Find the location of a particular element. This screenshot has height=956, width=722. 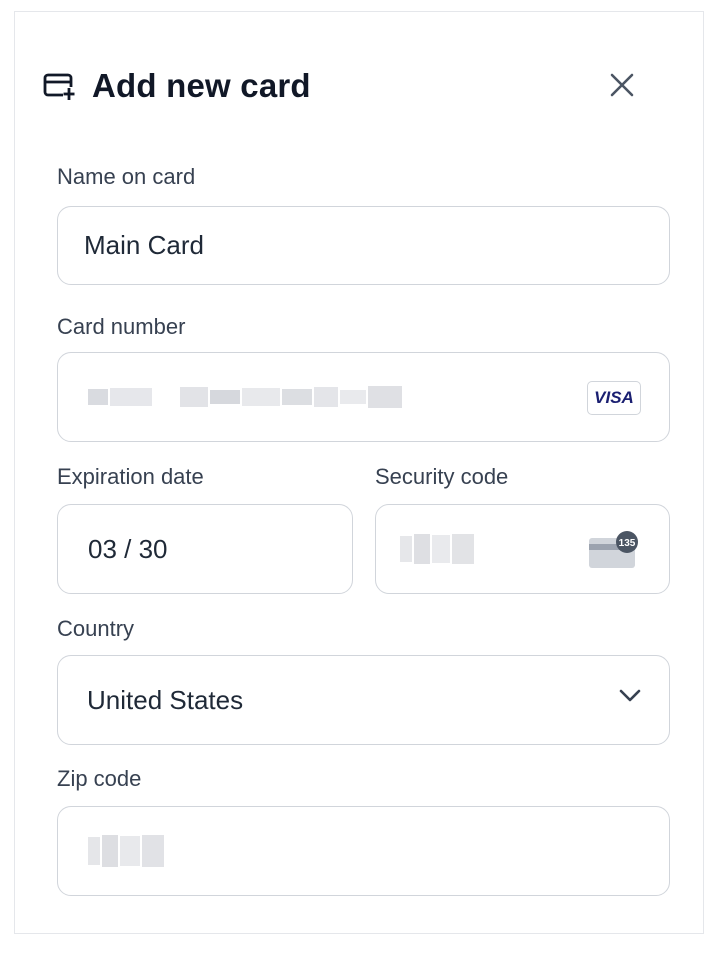

card-number-masked-value is located at coordinates (245, 397).